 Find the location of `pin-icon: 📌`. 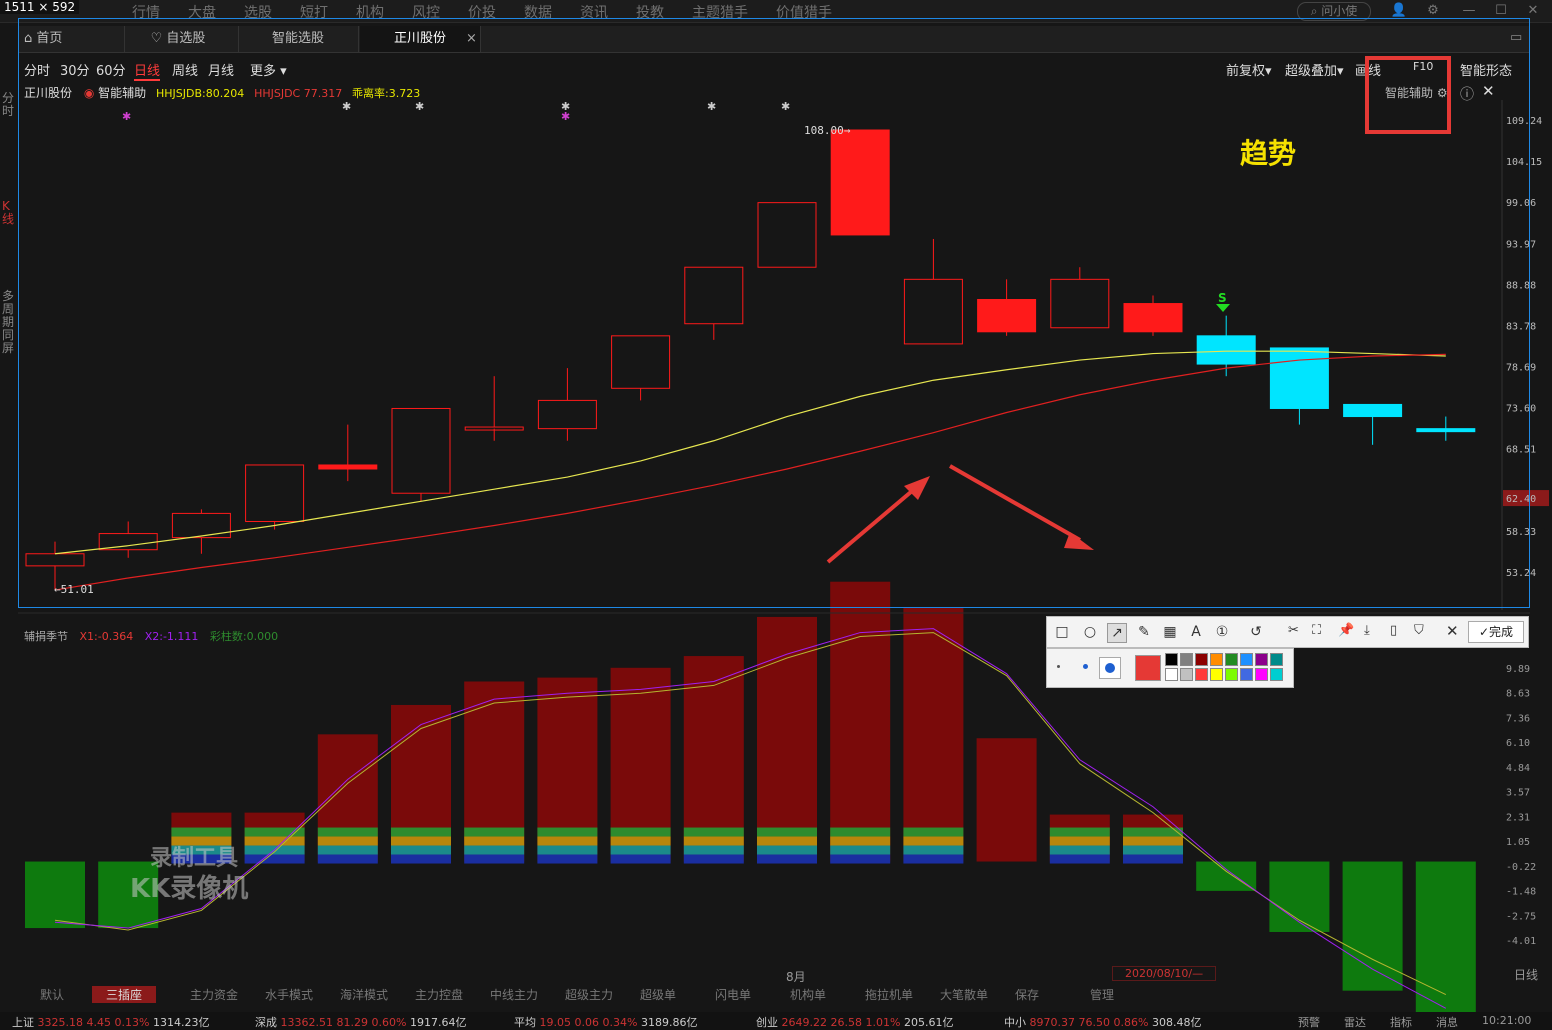

pin-icon: 📌 is located at coordinates (1346, 630).